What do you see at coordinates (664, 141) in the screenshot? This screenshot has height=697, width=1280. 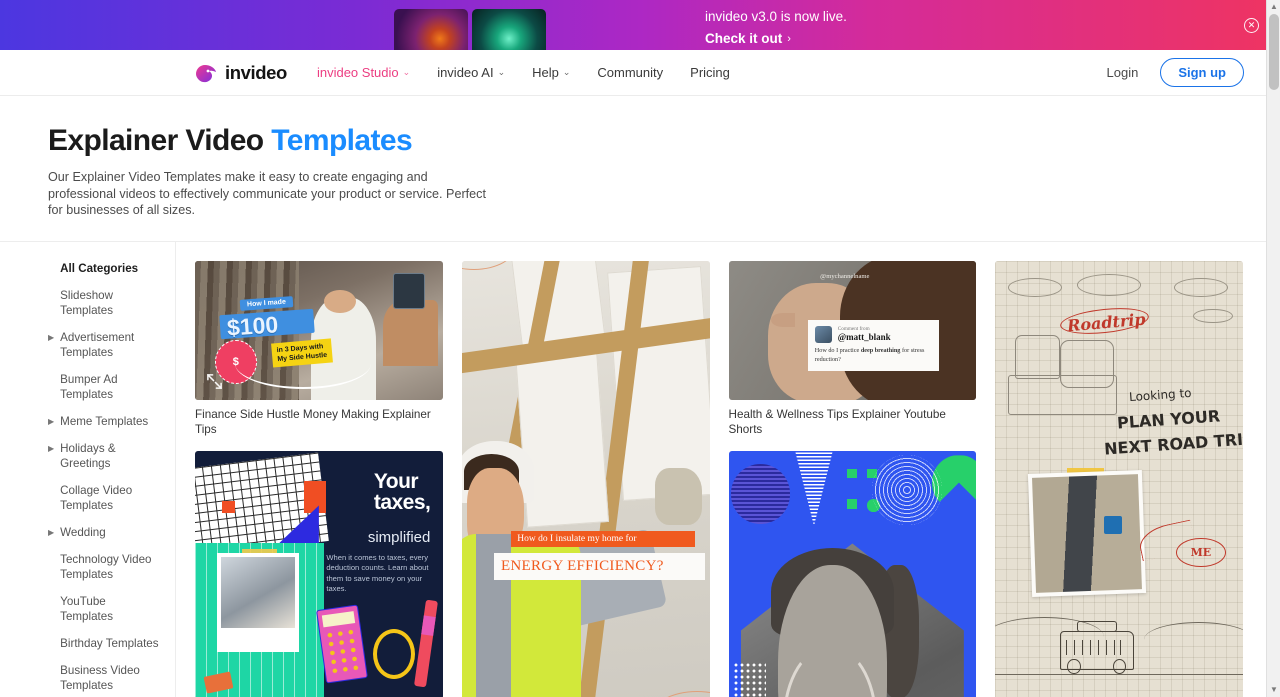 I see `page-title: Explainer Video Templates` at bounding box center [664, 141].